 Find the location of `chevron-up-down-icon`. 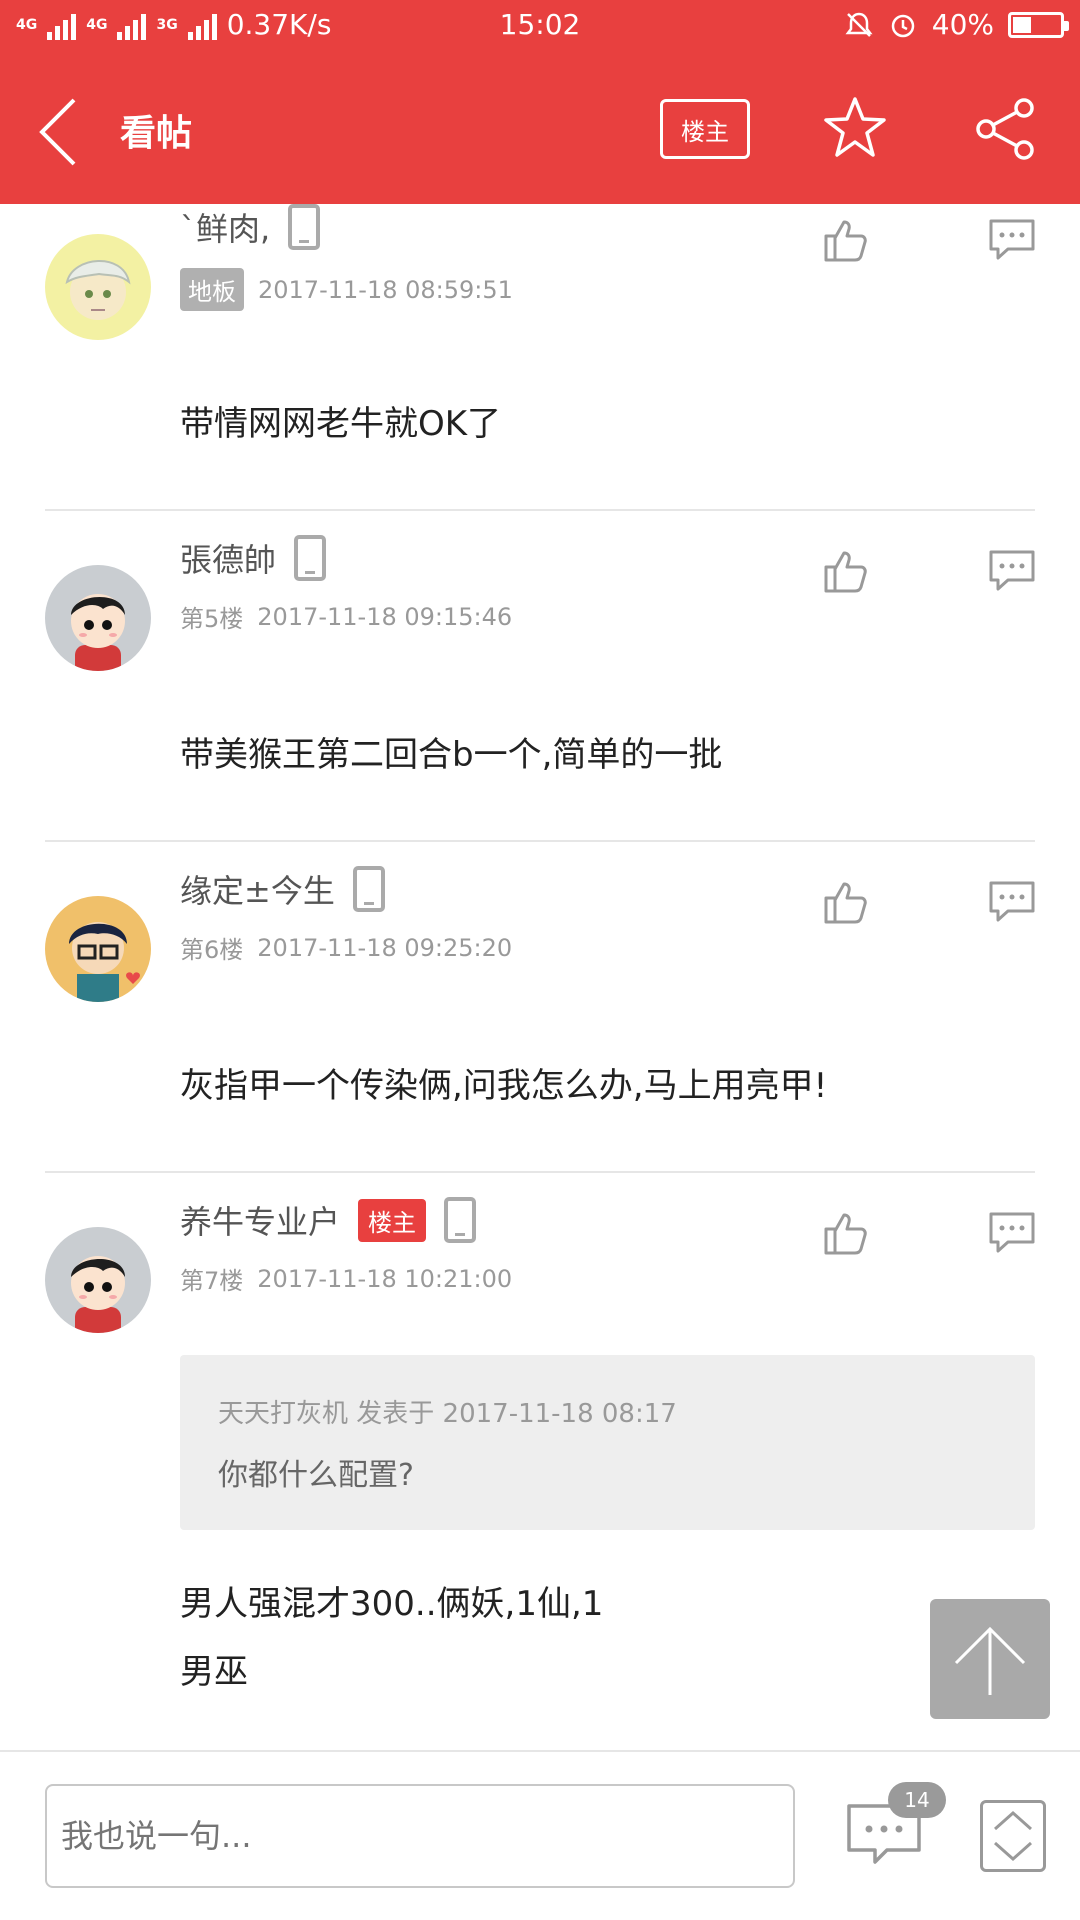

chevron-up-down-icon is located at coordinates (1013, 1836).